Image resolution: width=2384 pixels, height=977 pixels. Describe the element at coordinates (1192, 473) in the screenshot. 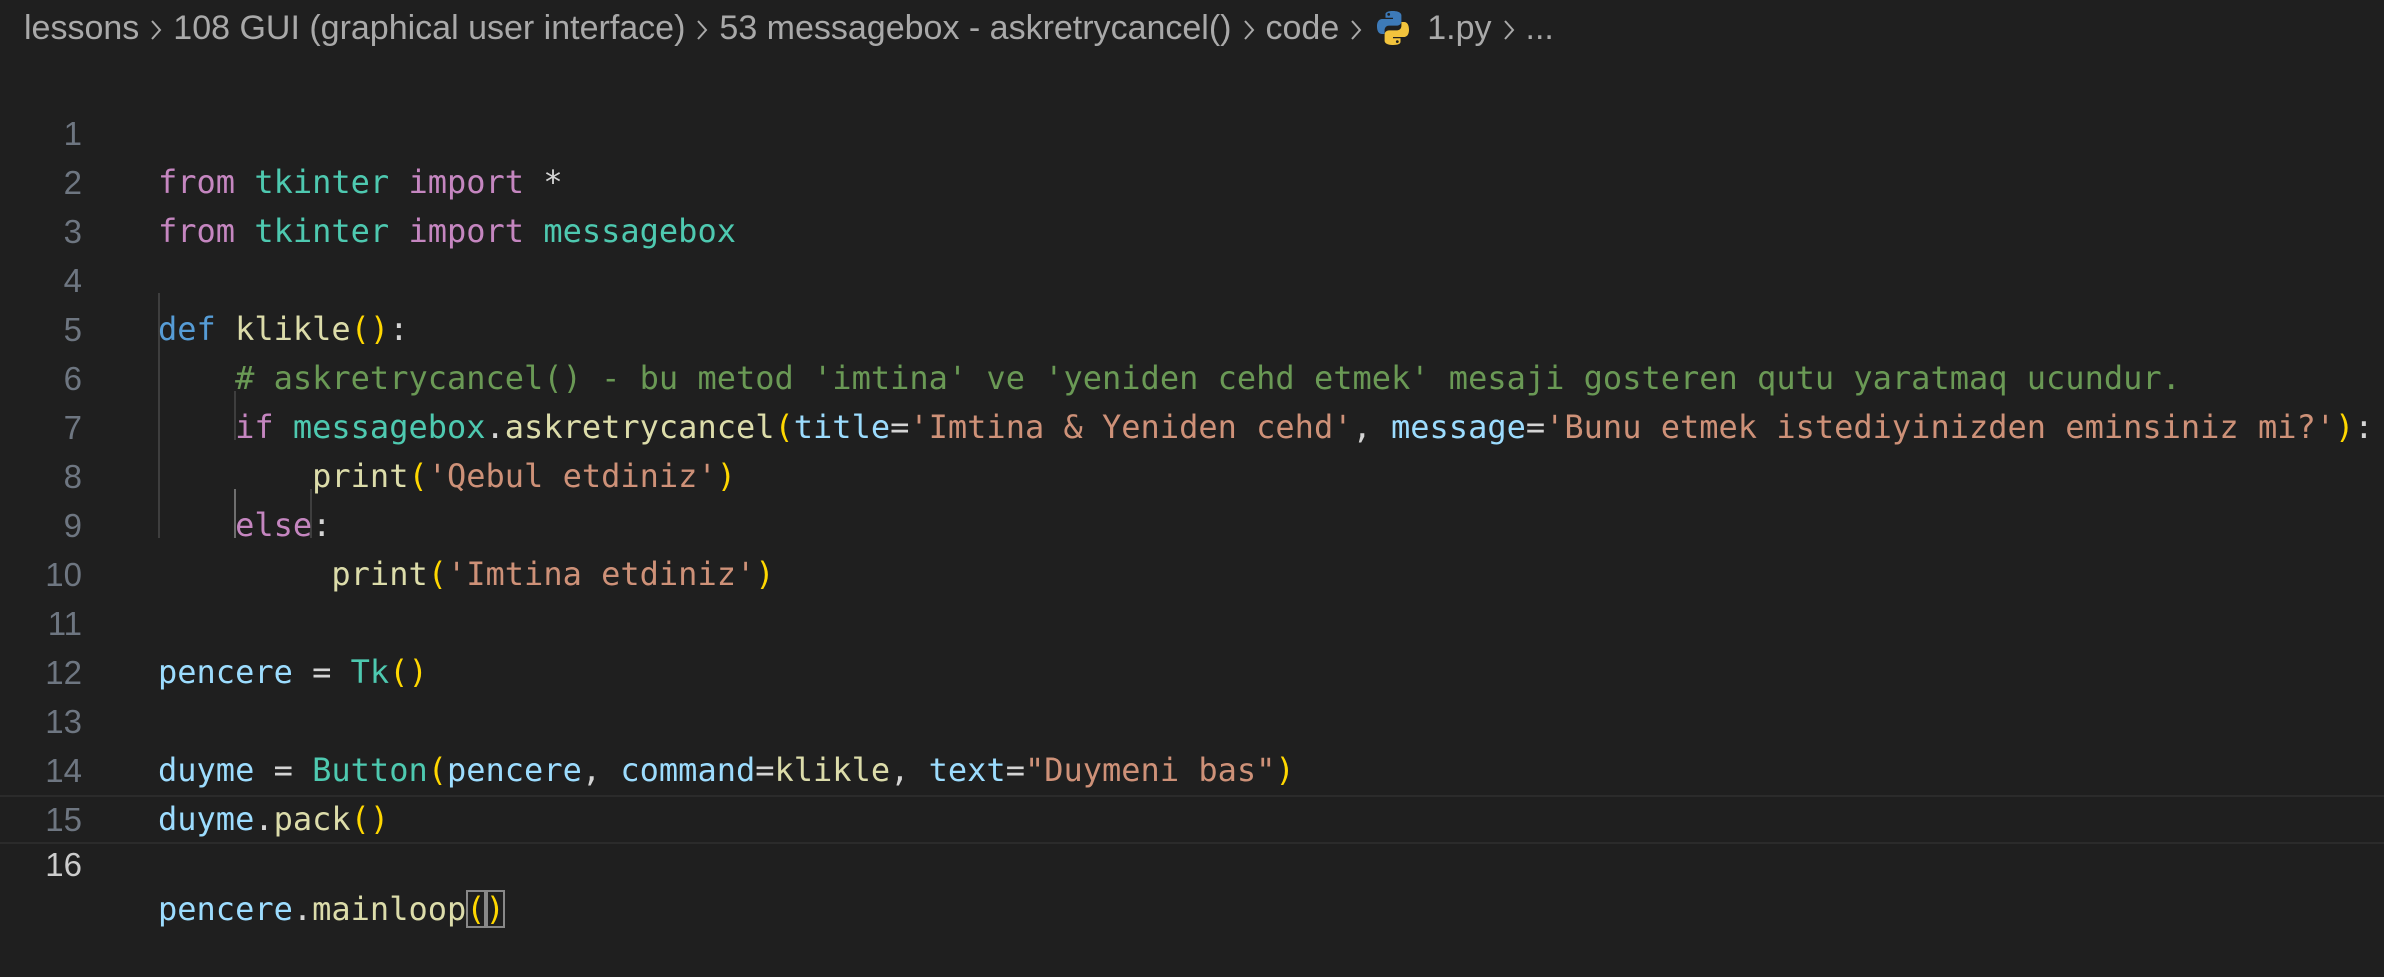

I see `code-line: 8 else:` at that location.